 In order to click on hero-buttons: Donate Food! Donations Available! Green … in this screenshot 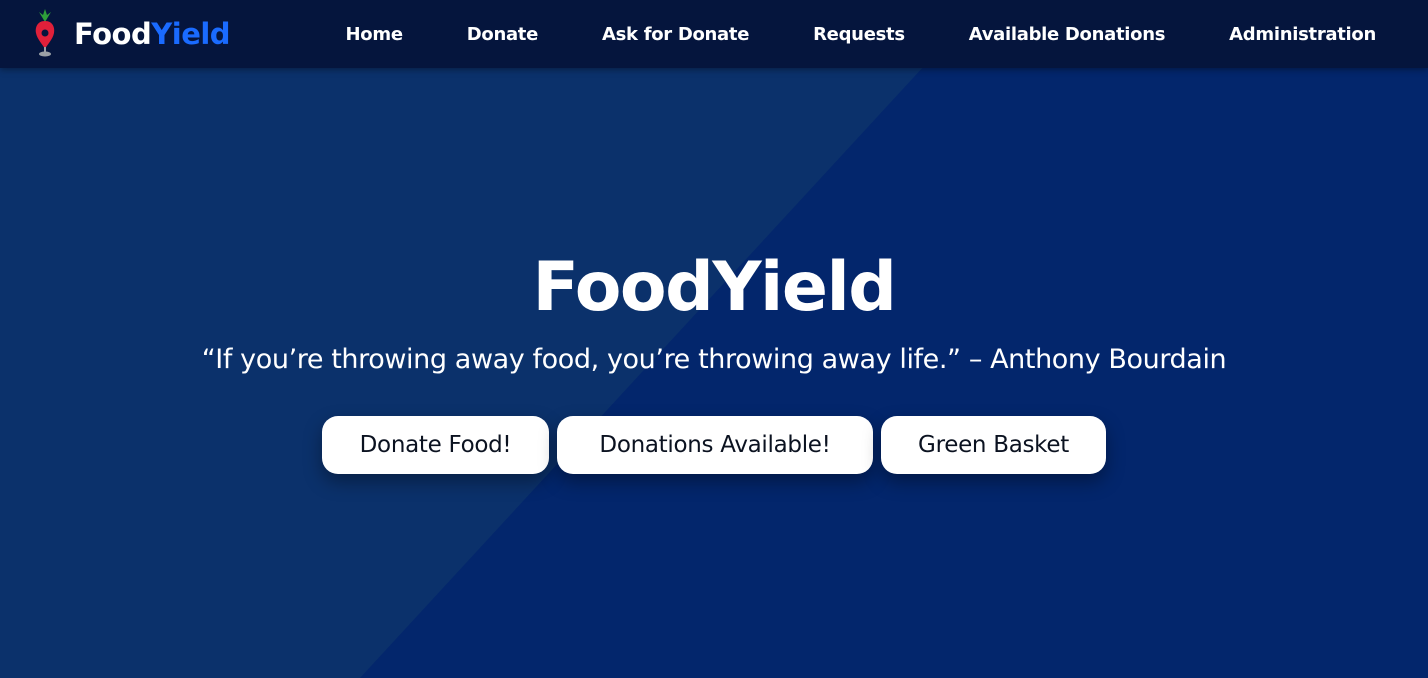, I will do `click(714, 445)`.